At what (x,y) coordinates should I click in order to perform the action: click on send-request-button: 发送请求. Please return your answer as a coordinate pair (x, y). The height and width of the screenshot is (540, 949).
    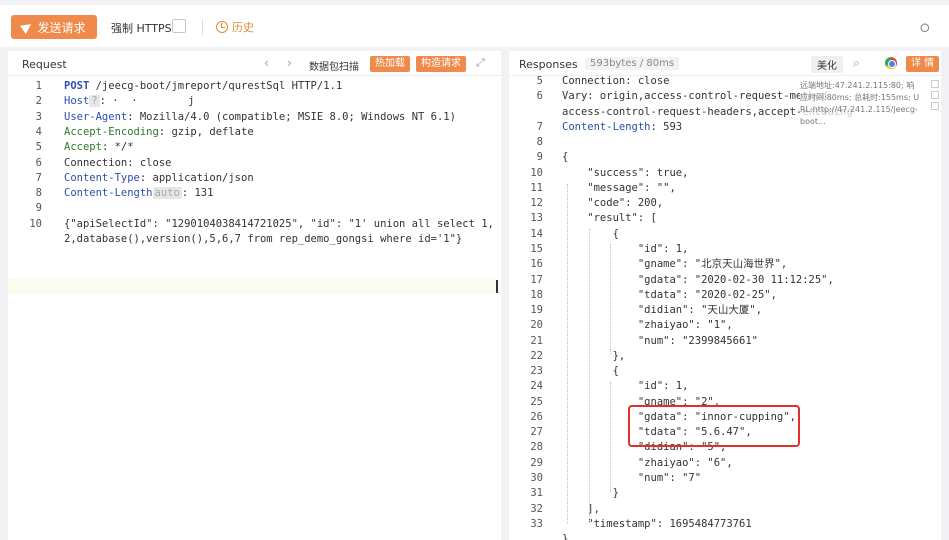
    Looking at the image, I should click on (54, 27).